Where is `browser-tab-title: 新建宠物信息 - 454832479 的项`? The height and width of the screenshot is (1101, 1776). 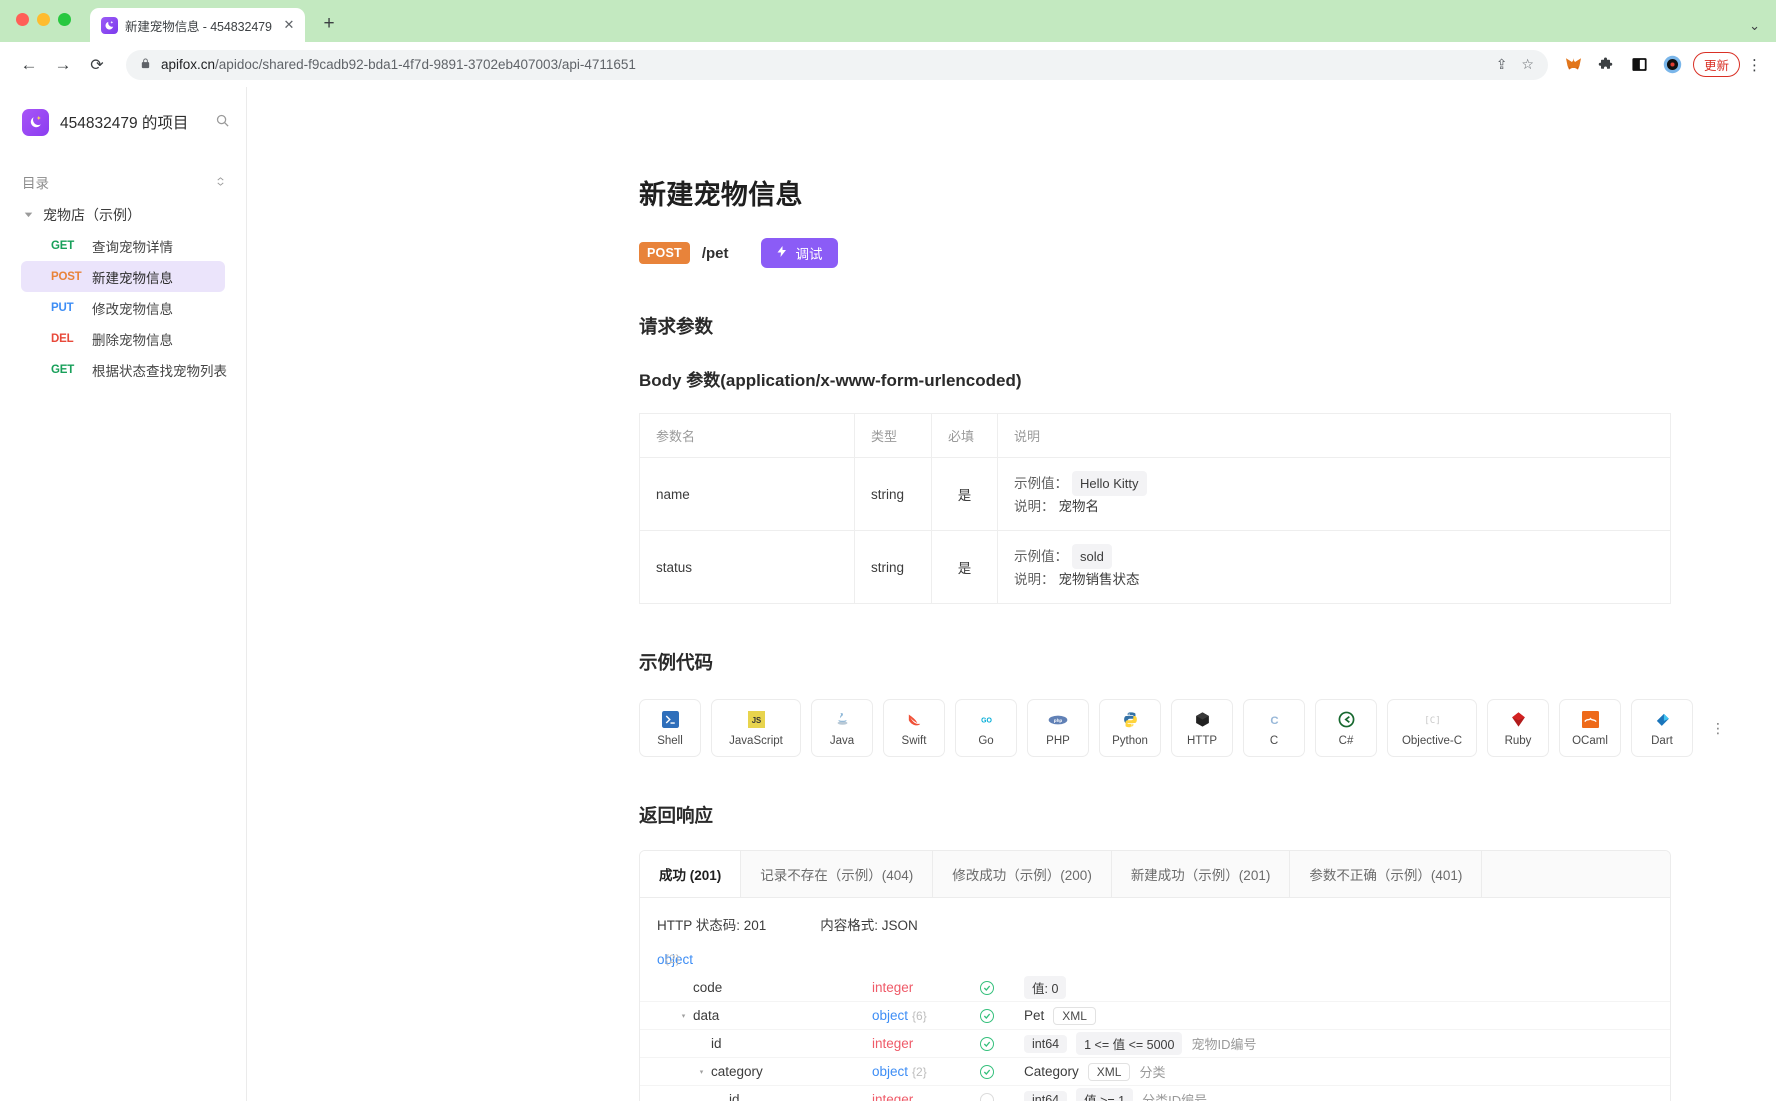
browser-tab-title: 新建宠物信息 - 454832479 的项 is located at coordinates (199, 26).